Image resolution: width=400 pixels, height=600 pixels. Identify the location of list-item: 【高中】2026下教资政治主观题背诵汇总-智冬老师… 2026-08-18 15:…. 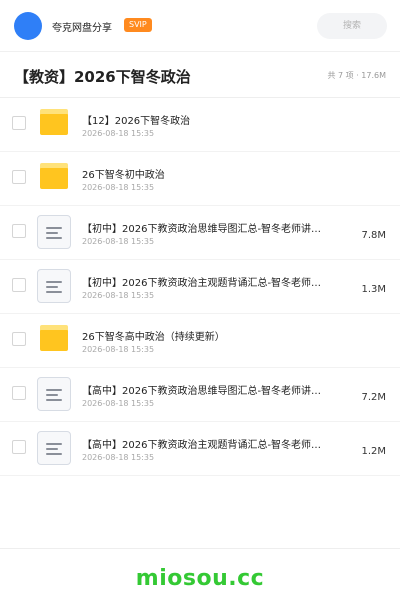
(200, 449).